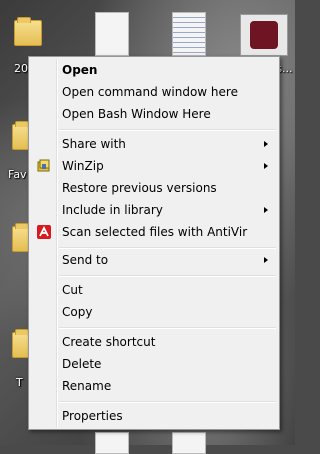 Image resolution: width=320 pixels, height=454 pixels. Describe the element at coordinates (264, 35) in the screenshot. I see `image-file-icon` at that location.